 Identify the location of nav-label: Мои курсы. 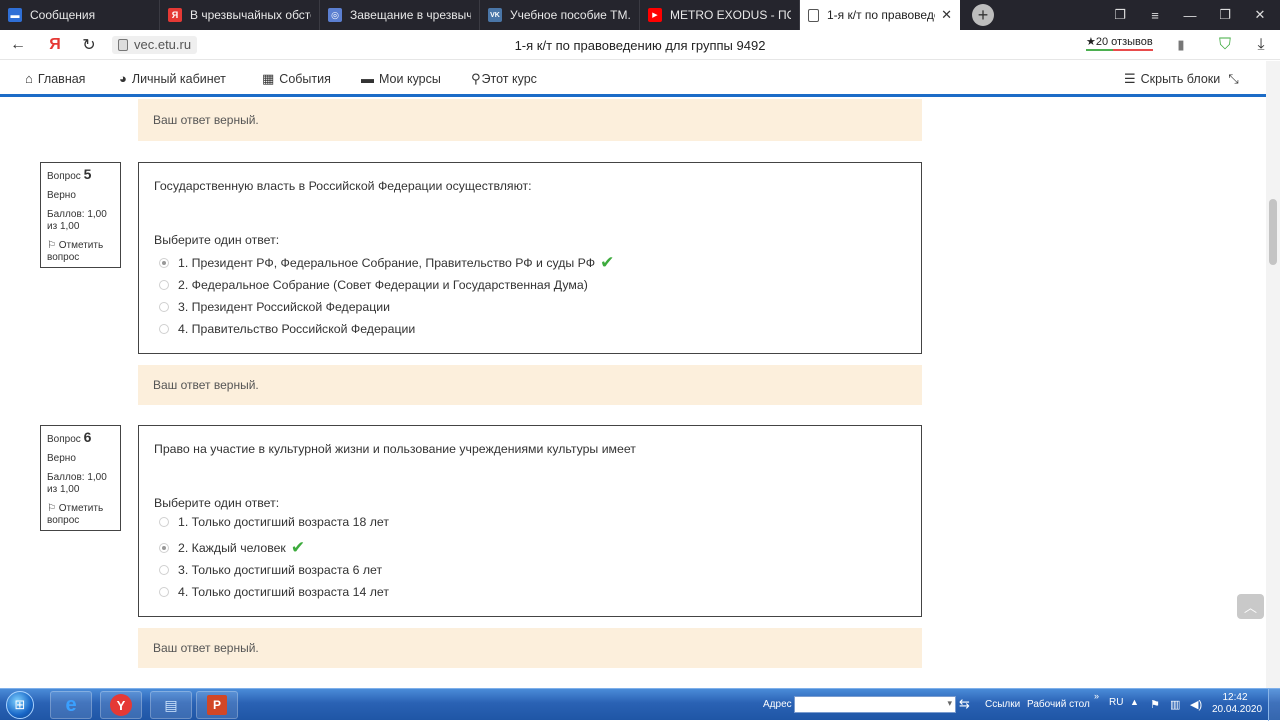
(410, 78).